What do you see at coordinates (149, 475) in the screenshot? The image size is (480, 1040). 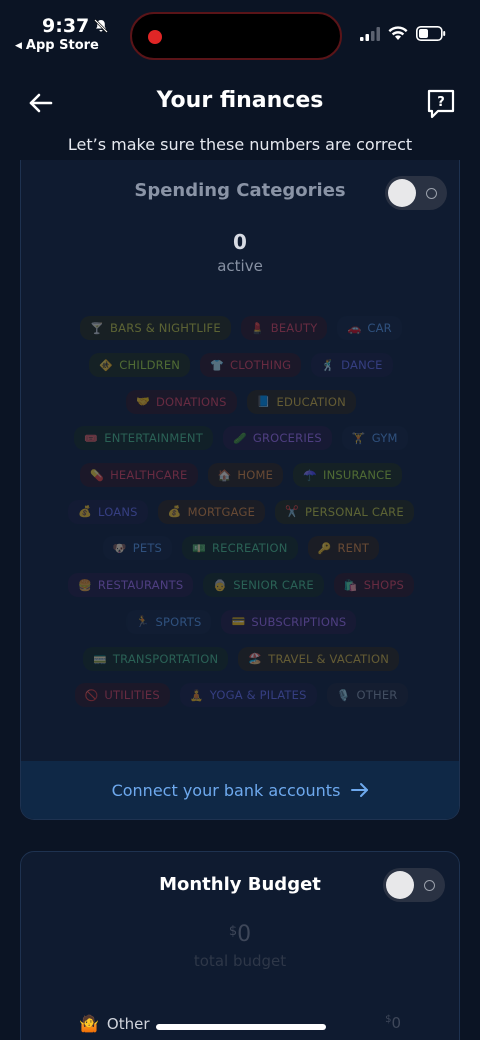 I see `category-label: Healthcare` at bounding box center [149, 475].